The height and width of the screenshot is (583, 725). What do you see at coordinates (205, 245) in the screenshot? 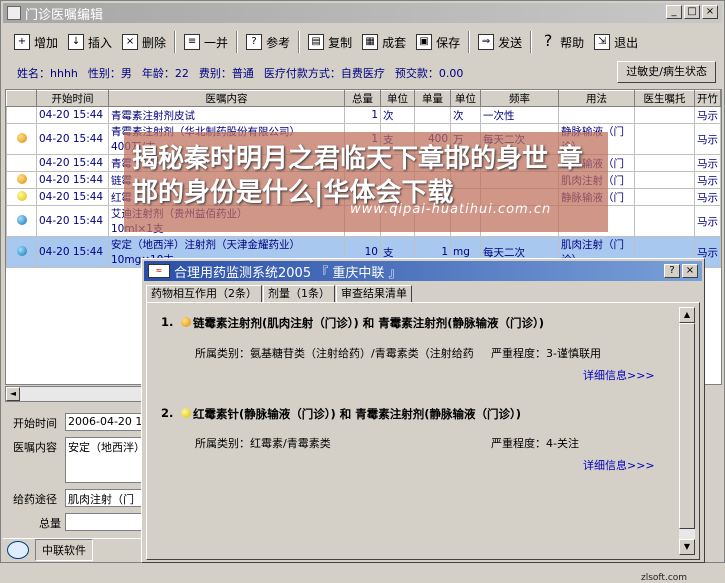
I see `cell-text: 安定（地西泮）注射剂（天津金耀药业）` at bounding box center [205, 245].